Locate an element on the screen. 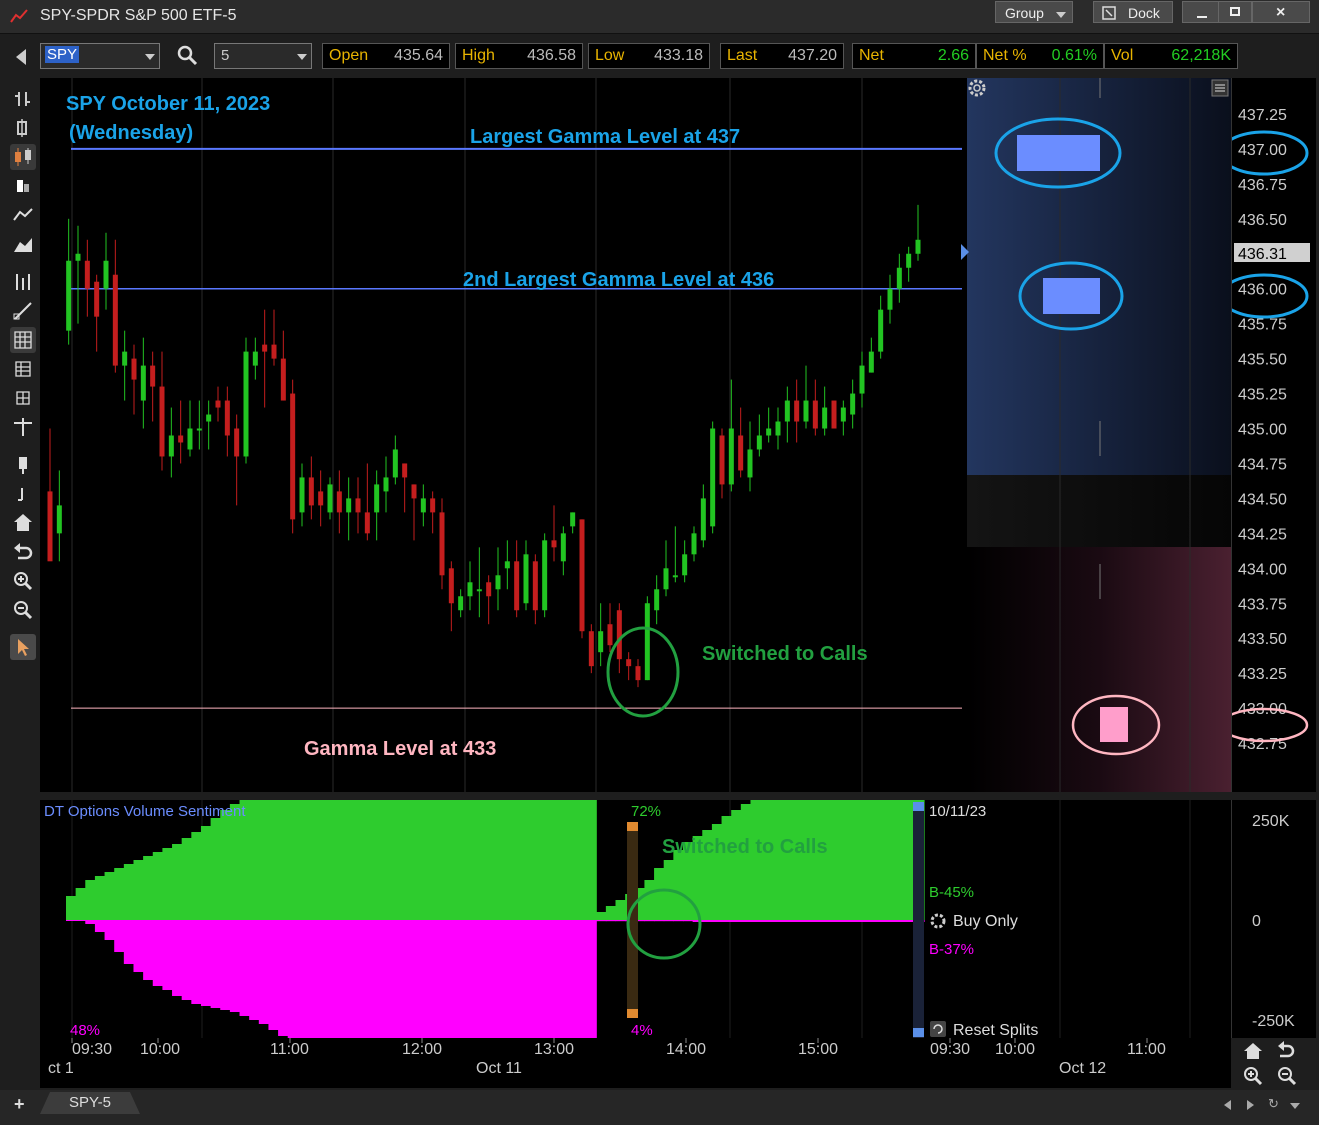 This screenshot has height=1125, width=1319. menu-icon is located at coordinates (1220, 88).